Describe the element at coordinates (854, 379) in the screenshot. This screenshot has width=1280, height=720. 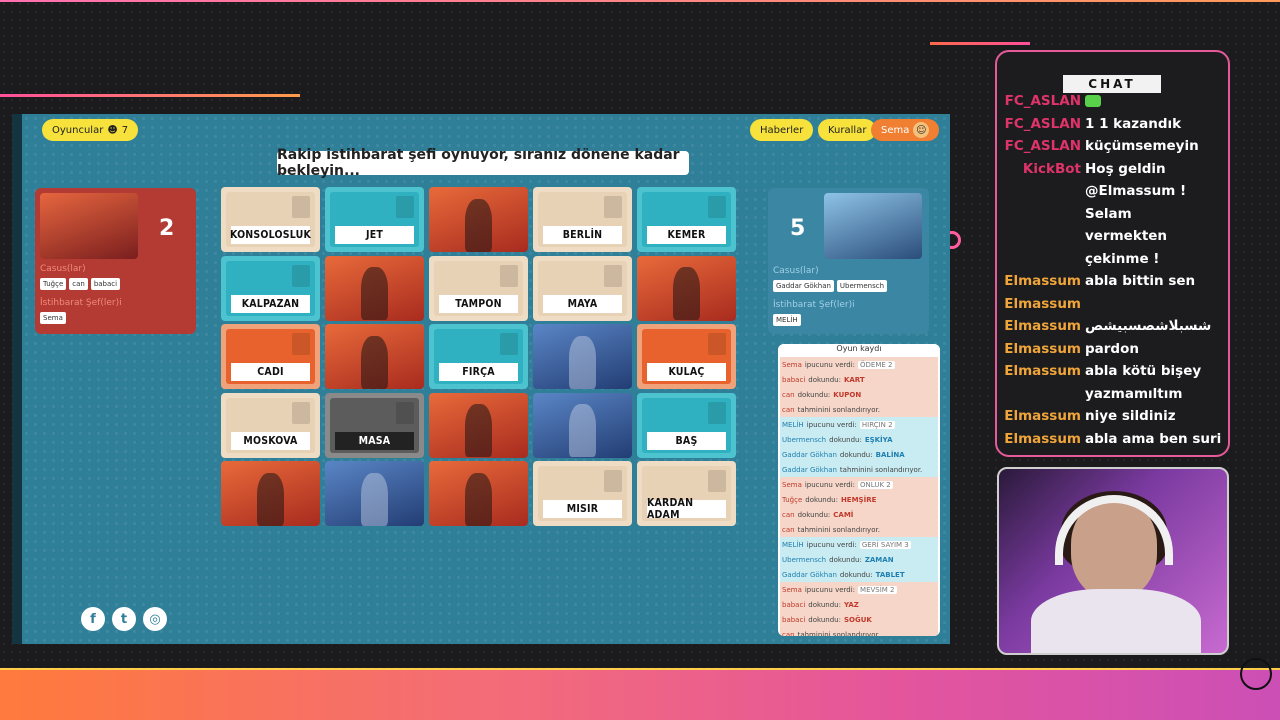
I see `log-word: KART` at that location.